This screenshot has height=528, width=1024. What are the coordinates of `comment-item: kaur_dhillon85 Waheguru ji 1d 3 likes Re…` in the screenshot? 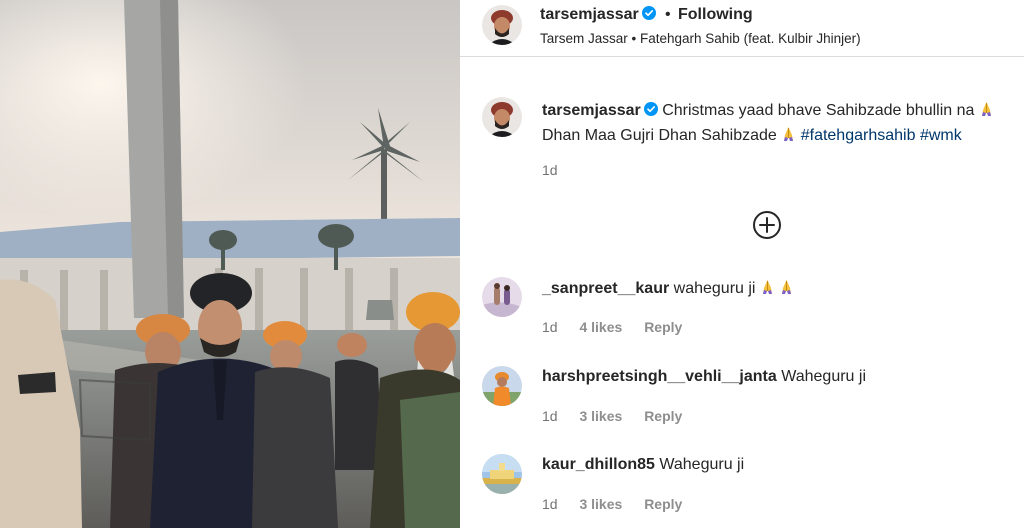 It's located at (742, 491).